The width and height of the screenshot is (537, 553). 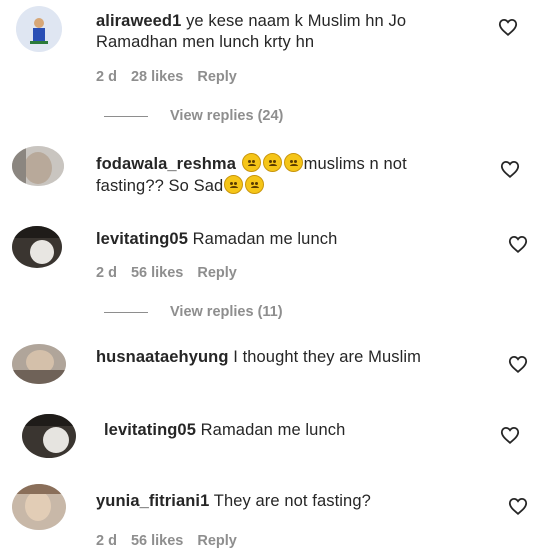 What do you see at coordinates (152, 501) in the screenshot?
I see `comment-username: yunia_fitriani1` at bounding box center [152, 501].